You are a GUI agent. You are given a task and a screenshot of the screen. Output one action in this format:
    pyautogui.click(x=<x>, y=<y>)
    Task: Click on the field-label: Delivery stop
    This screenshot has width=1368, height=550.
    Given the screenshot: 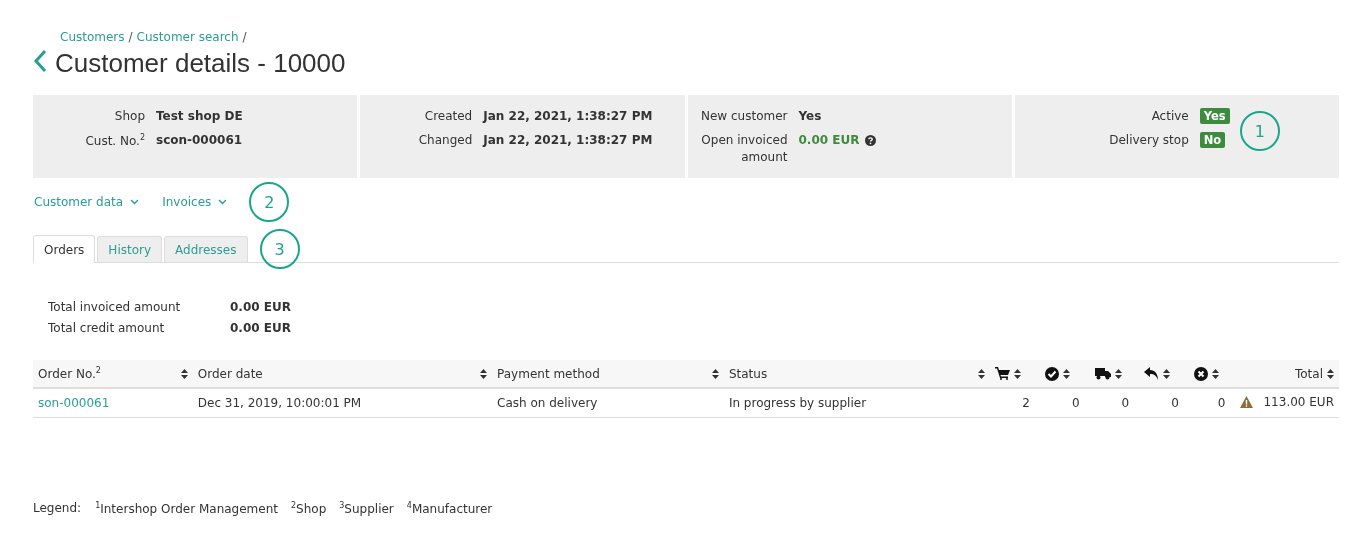 What is the action you would take?
    pyautogui.click(x=1148, y=140)
    